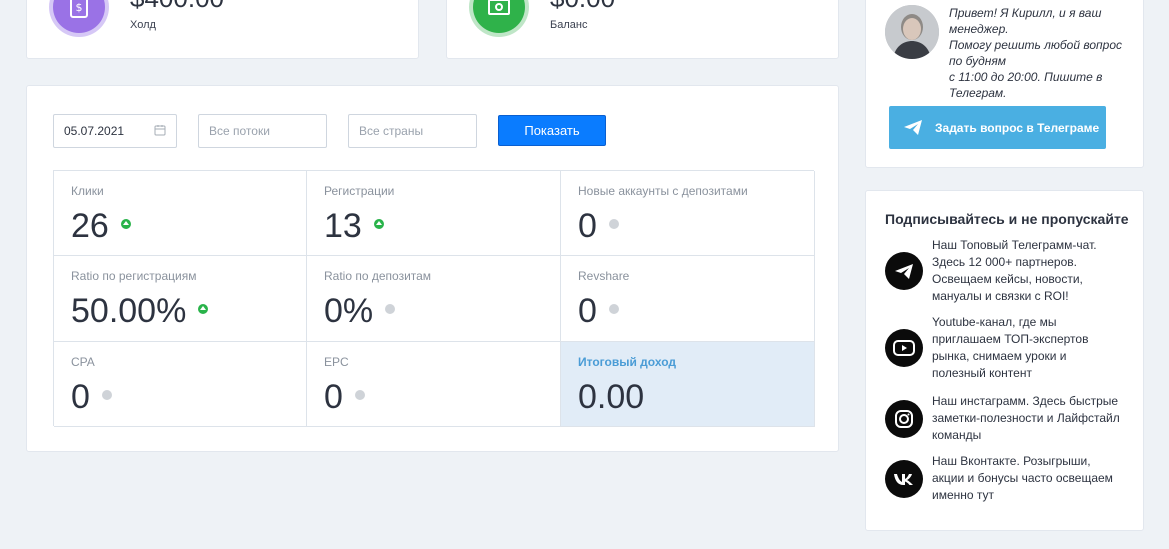 This screenshot has height=549, width=1169. I want to click on avatar, so click(912, 32).